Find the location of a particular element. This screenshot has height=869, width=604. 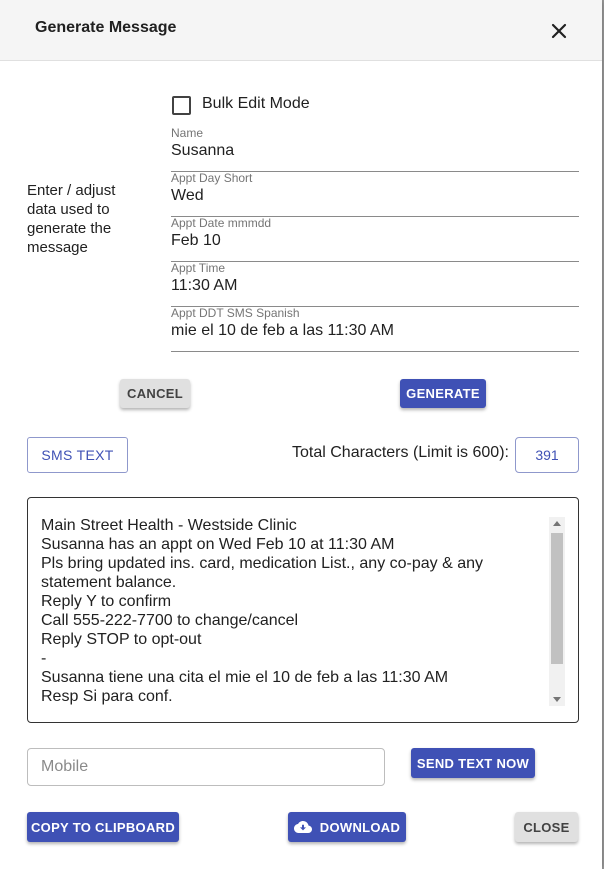

scroll-down-arrow-icon is located at coordinates (557, 699).